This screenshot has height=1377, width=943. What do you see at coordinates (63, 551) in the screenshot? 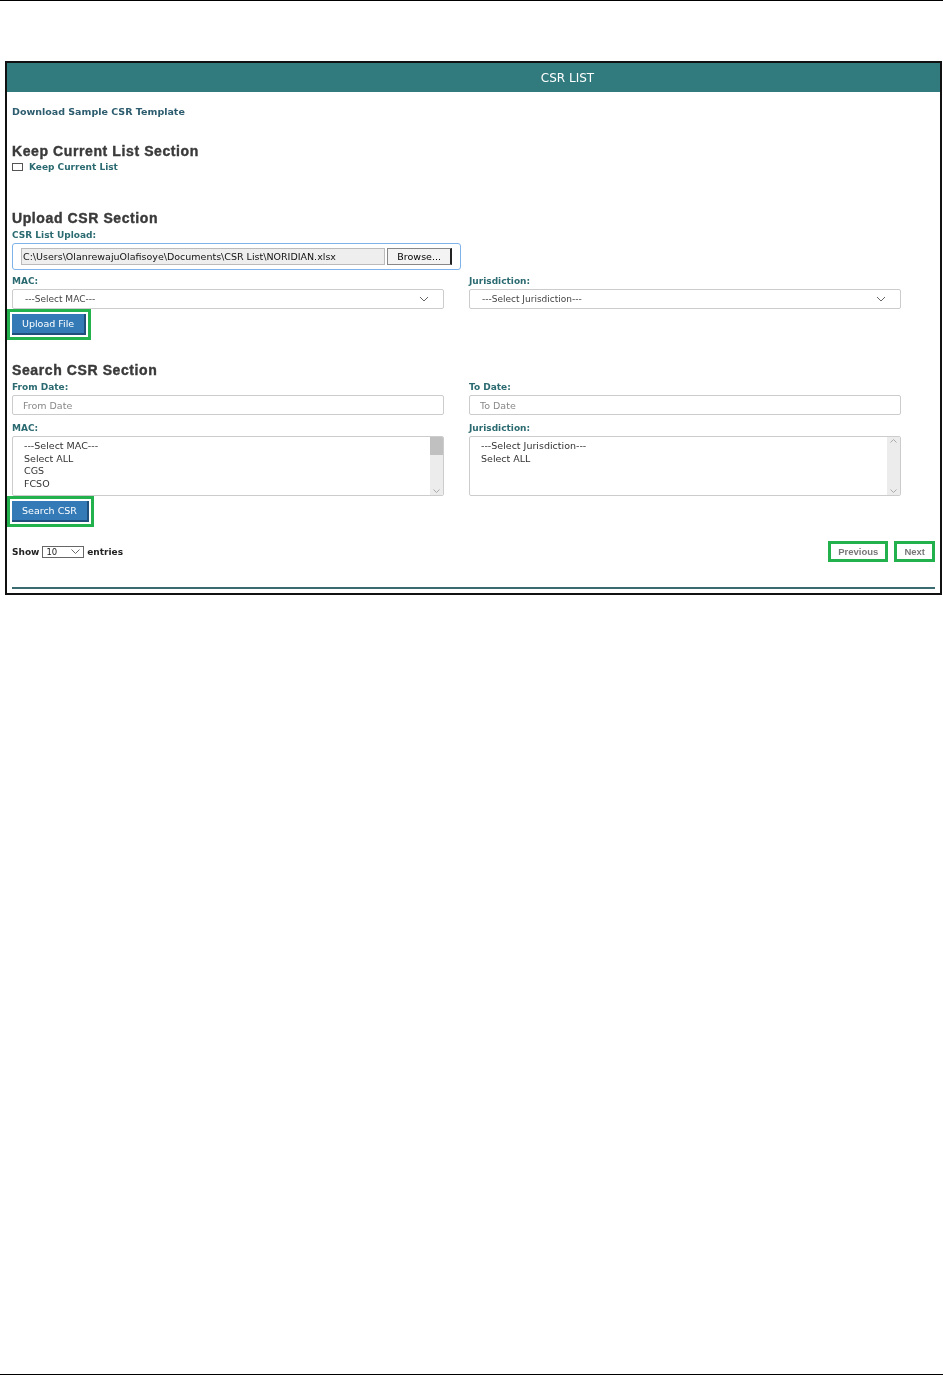
I see `entries-dropdown: 10` at bounding box center [63, 551].